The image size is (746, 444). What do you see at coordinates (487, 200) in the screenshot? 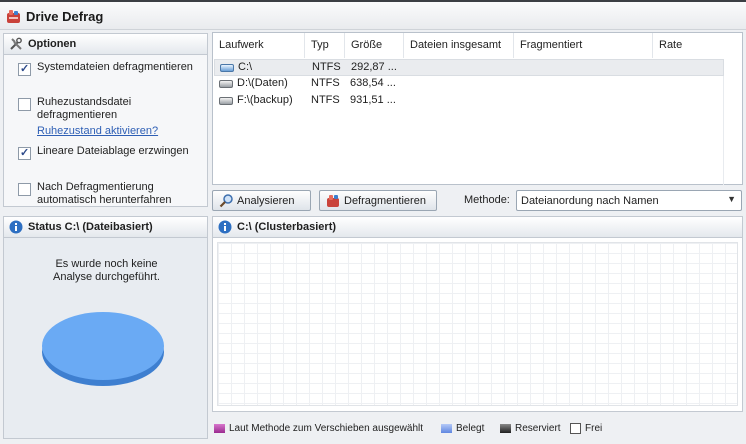
I see `method-label: Methode:` at bounding box center [487, 200].